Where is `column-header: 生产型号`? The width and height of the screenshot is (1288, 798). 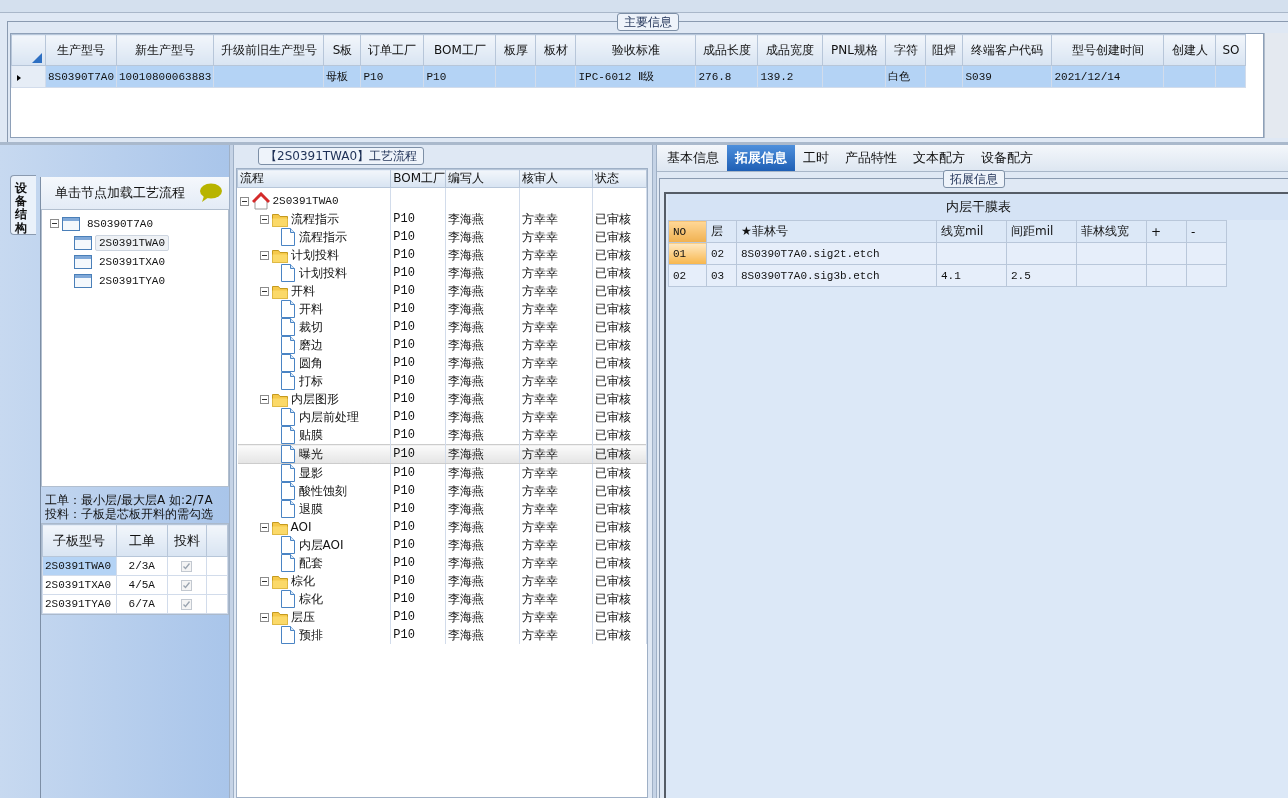
column-header: 生产型号 is located at coordinates (81, 50).